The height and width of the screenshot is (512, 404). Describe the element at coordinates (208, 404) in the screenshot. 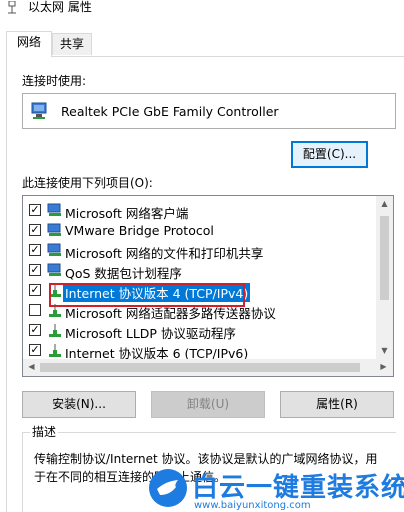

I see `uninstall-button: 卸载(U)` at that location.